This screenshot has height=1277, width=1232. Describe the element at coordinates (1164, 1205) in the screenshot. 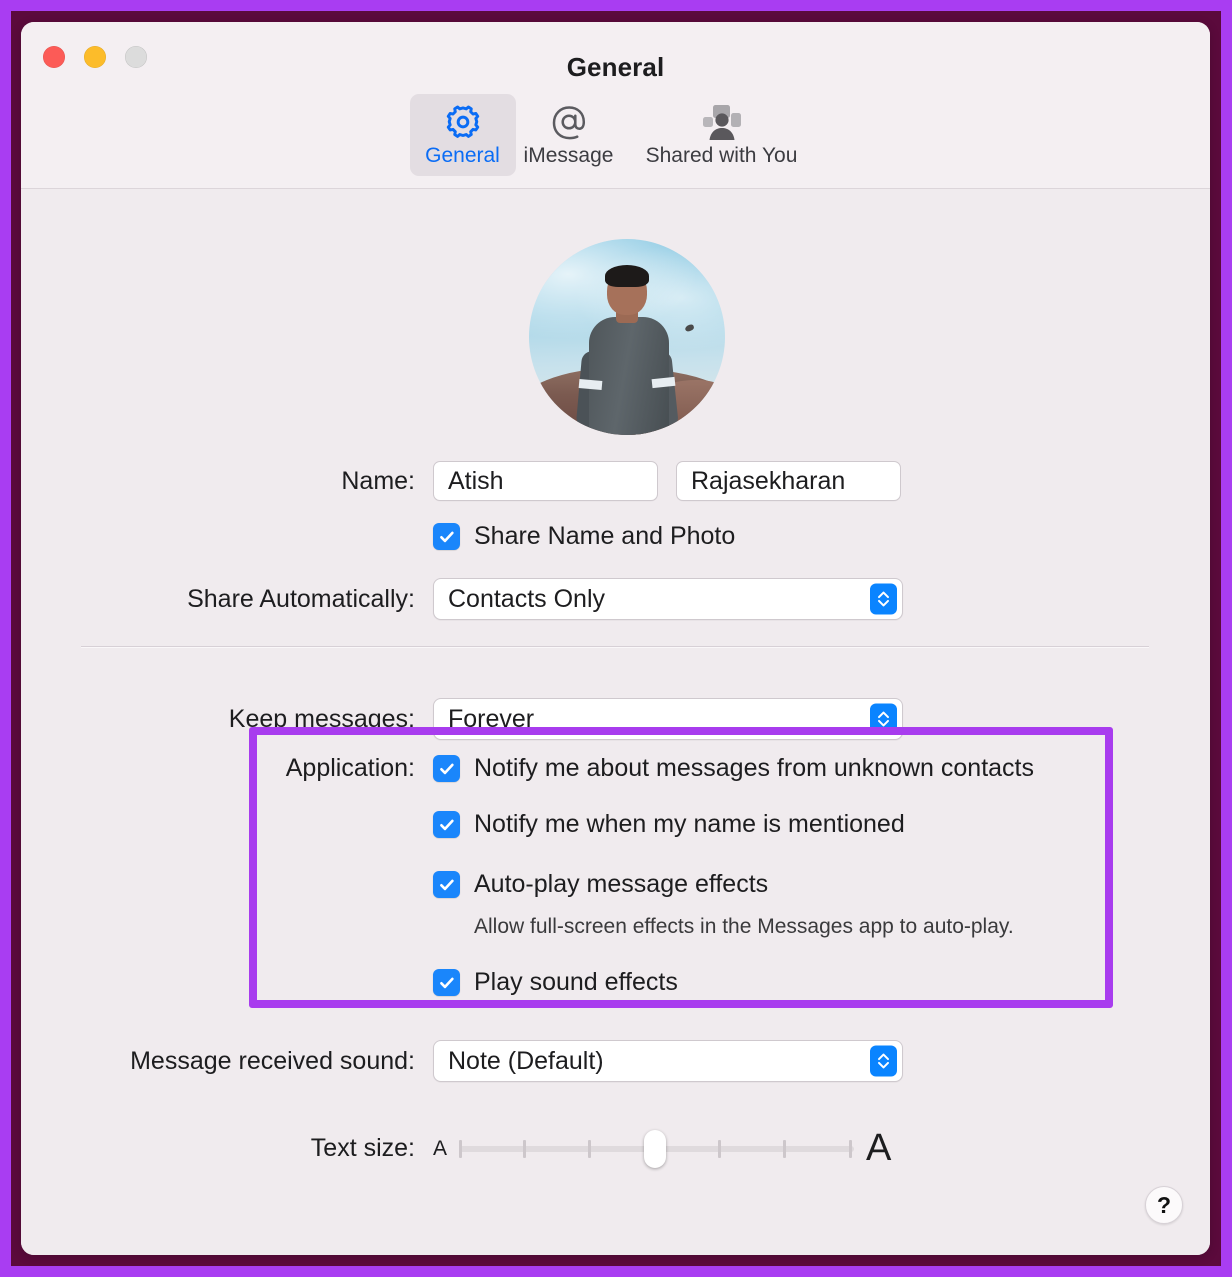

I see `help-button: ?` at that location.